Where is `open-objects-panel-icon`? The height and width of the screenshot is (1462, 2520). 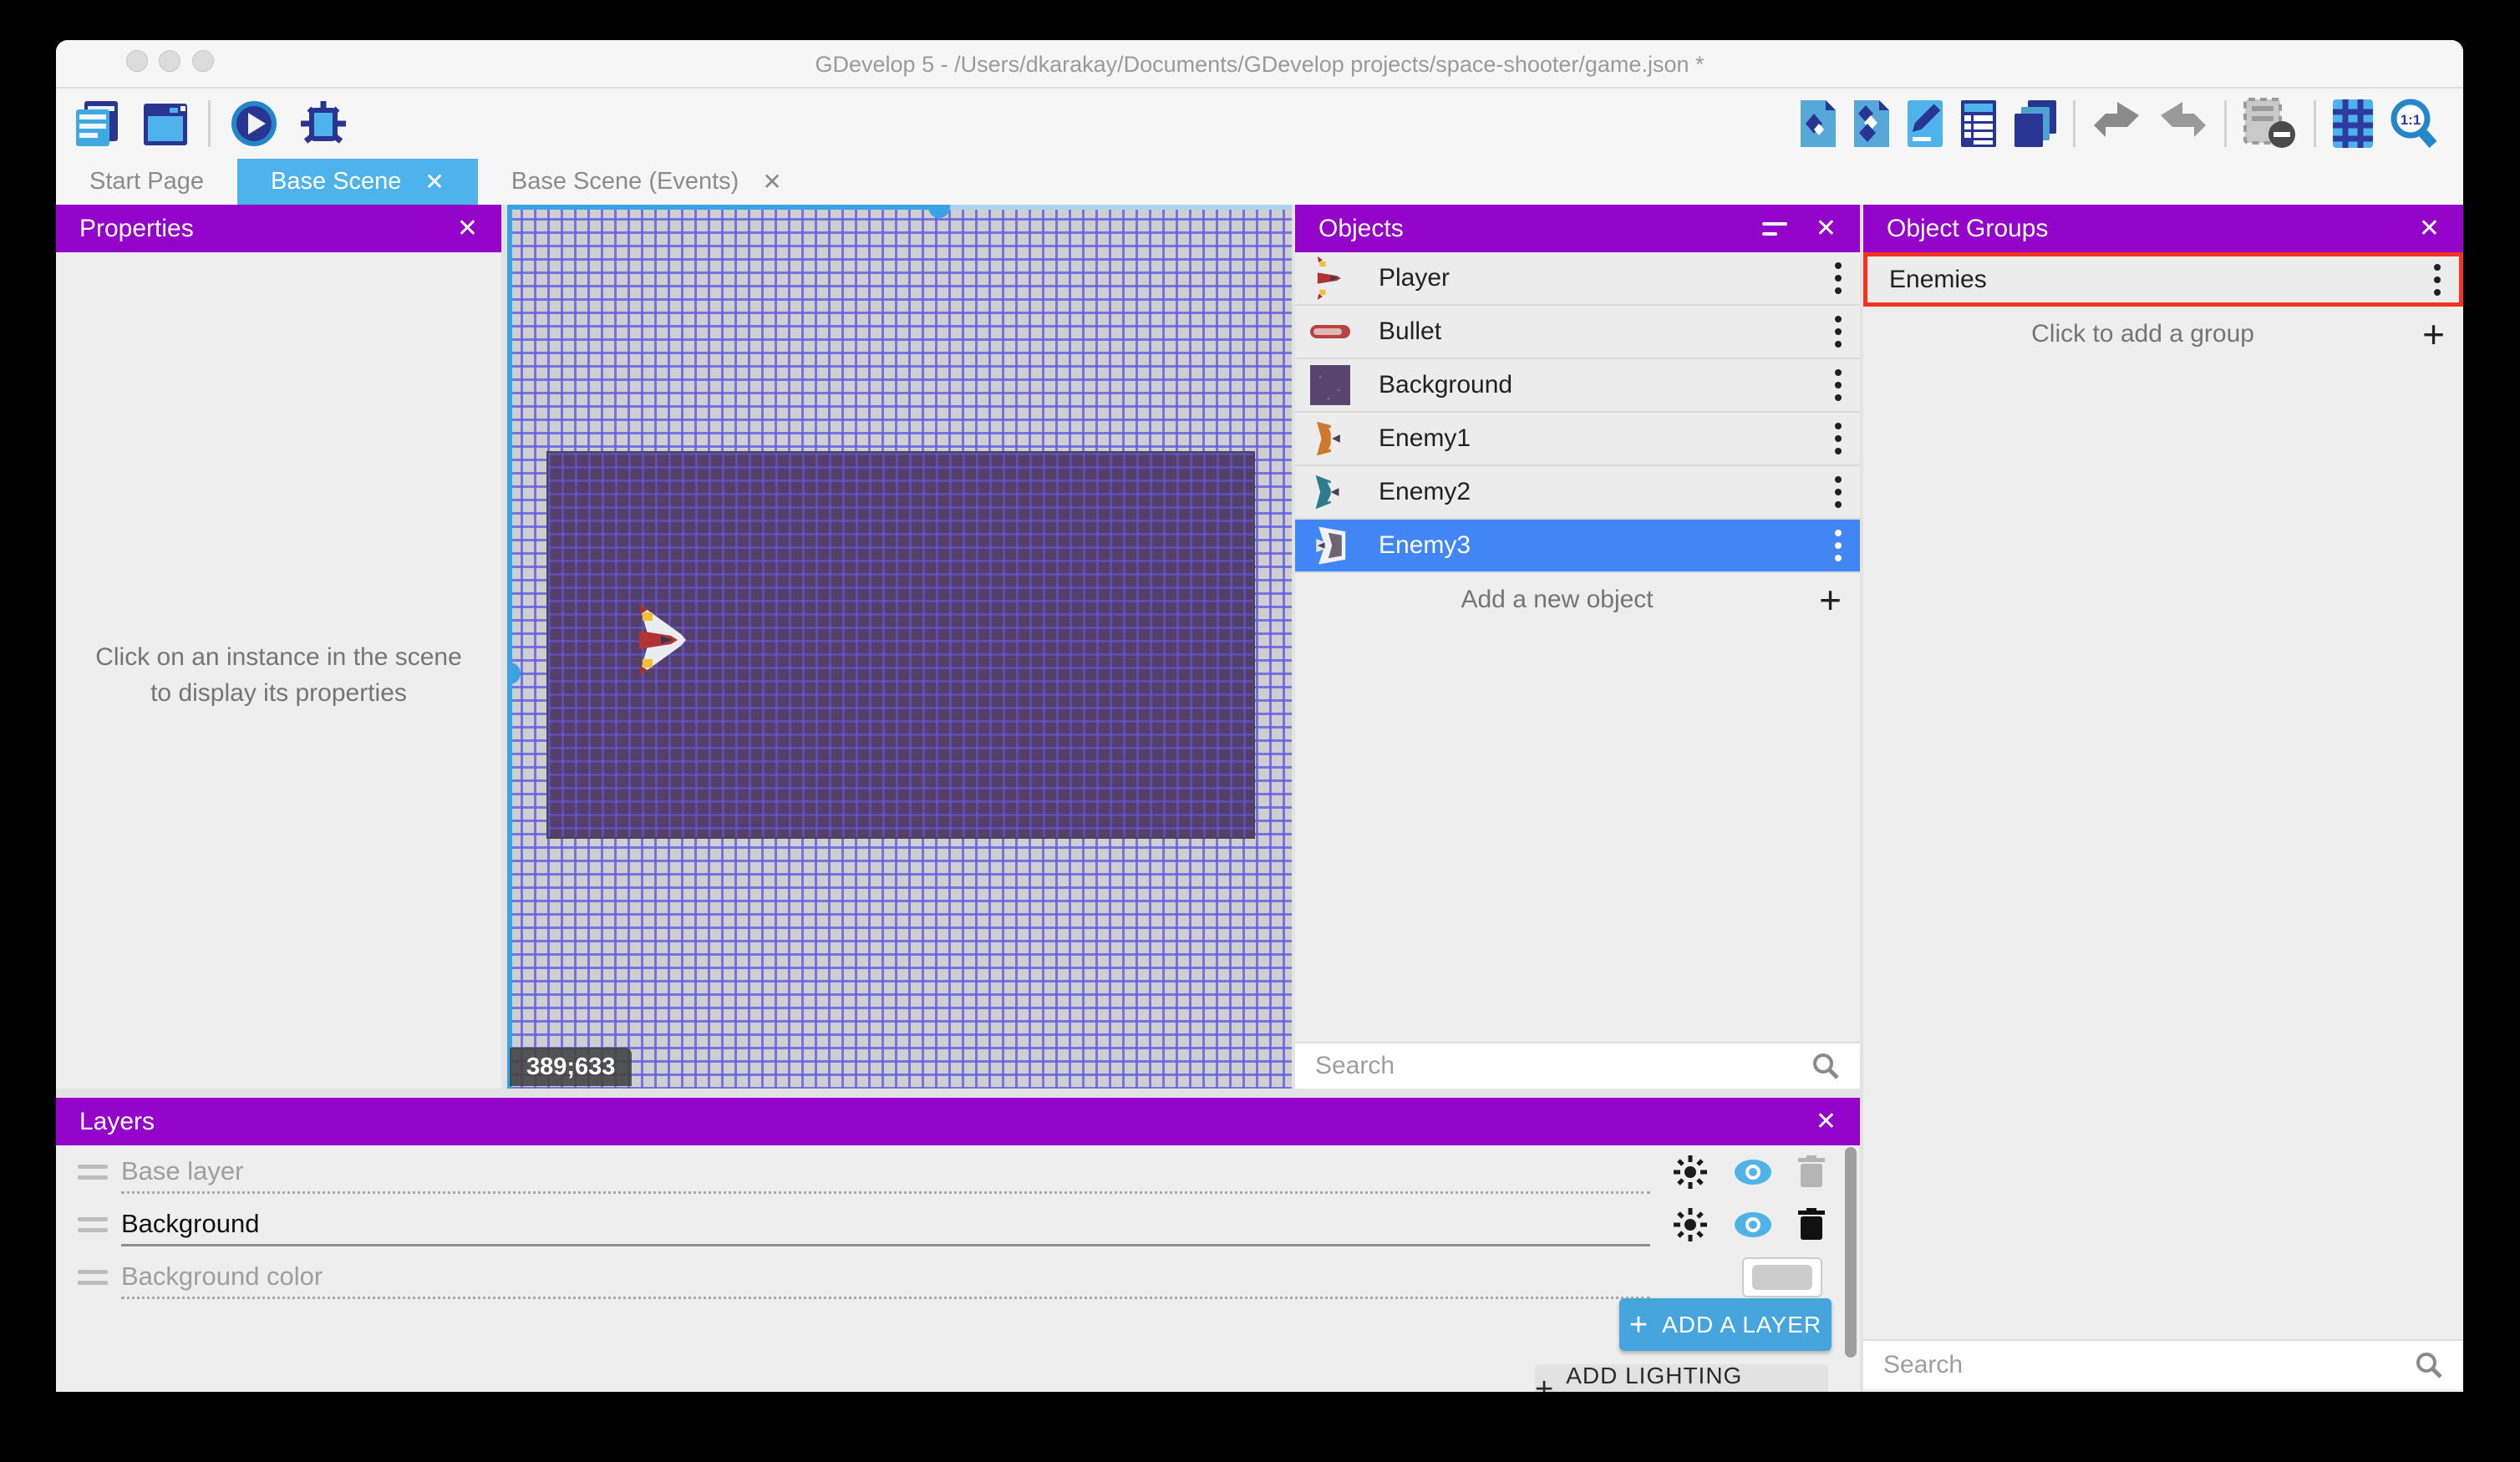 open-objects-panel-icon is located at coordinates (1818, 124).